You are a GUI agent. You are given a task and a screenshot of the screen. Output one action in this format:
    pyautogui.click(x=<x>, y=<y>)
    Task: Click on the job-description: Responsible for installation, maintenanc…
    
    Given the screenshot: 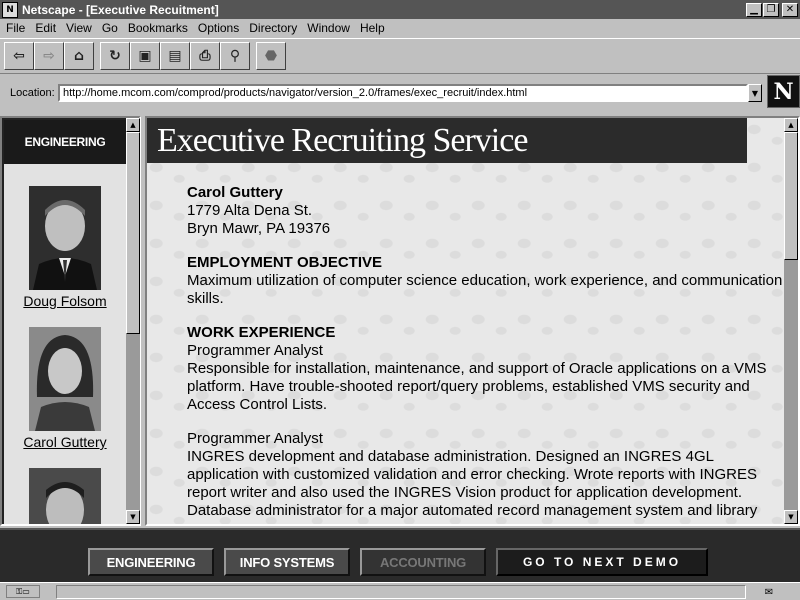 What is the action you would take?
    pyautogui.click(x=477, y=386)
    